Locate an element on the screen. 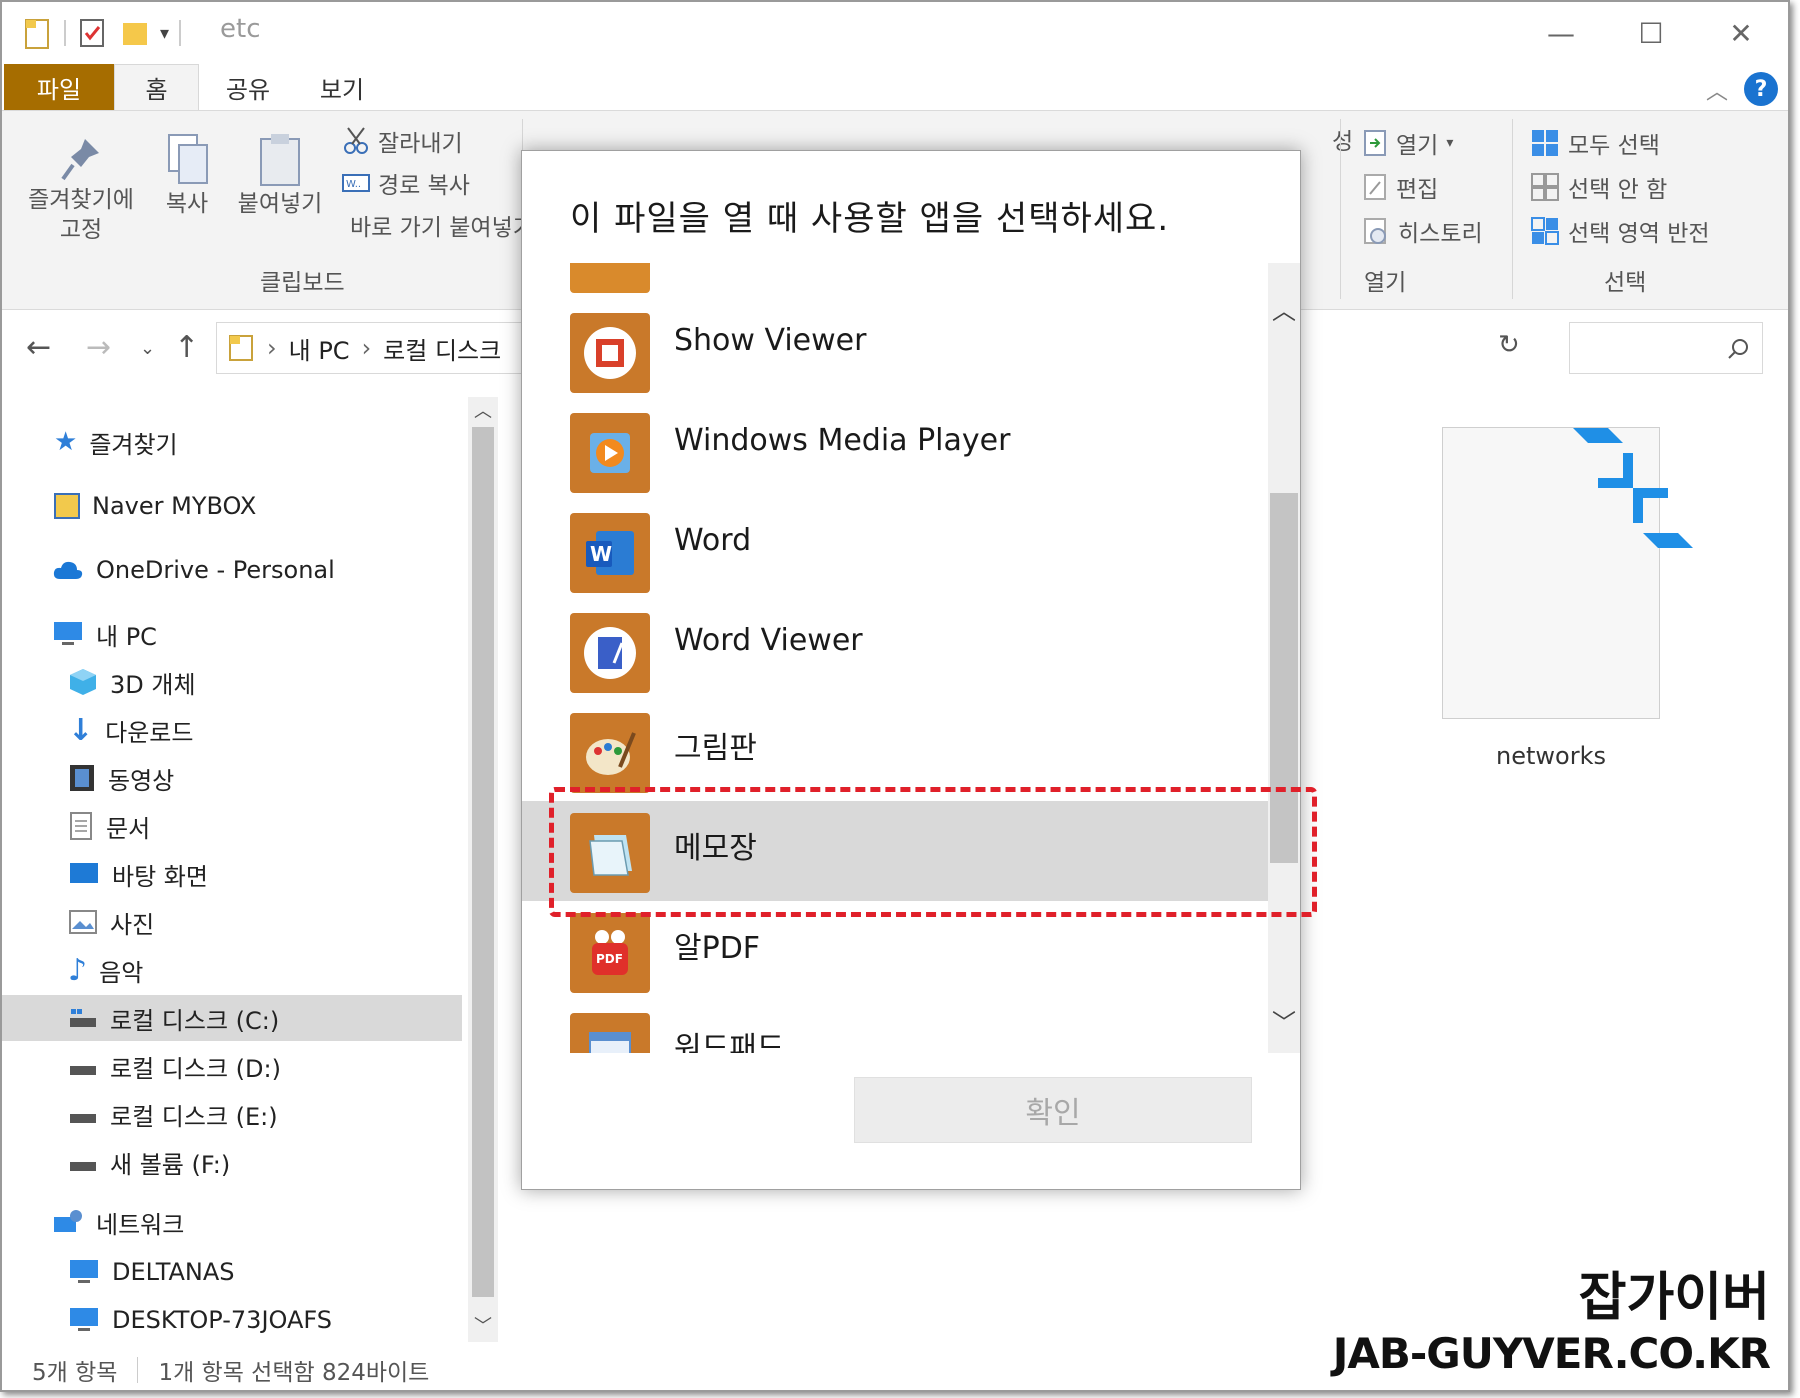 This screenshot has width=1800, height=1398. app-row-word-viewer: Word Viewer is located at coordinates (896, 651).